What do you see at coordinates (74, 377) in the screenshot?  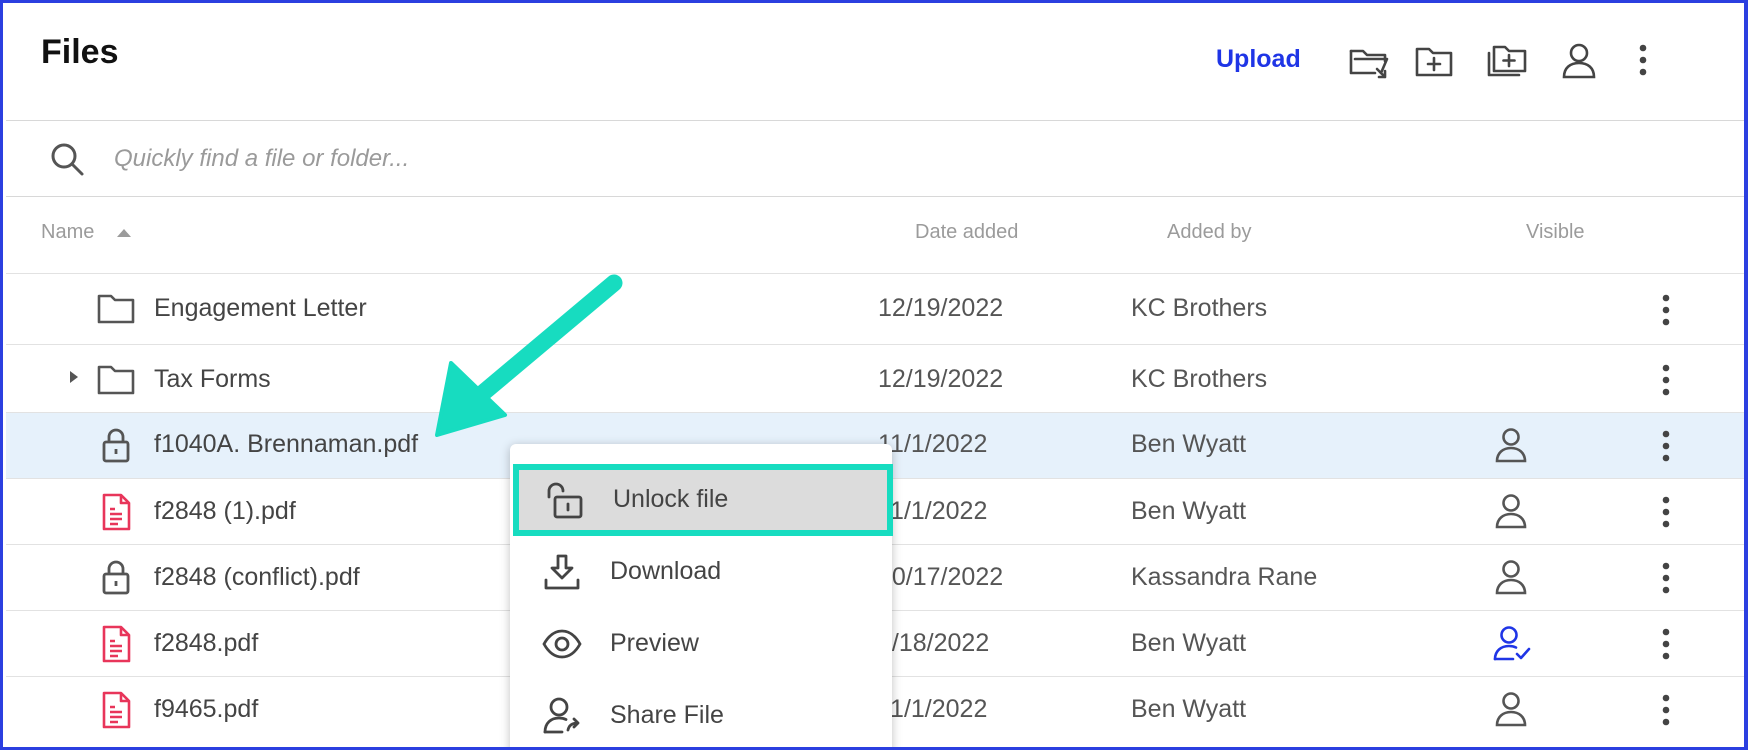 I see `expand-arrow-icon` at bounding box center [74, 377].